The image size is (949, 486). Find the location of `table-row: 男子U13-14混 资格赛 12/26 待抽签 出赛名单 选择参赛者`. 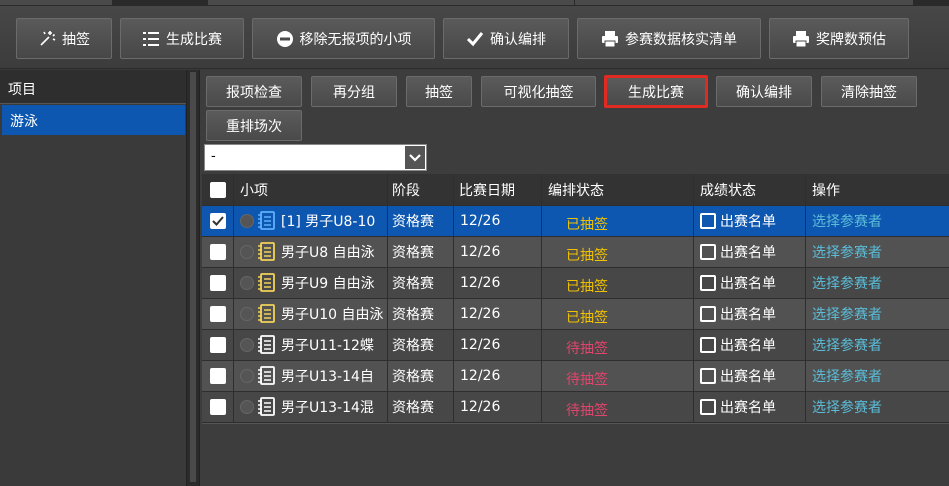

table-row: 男子U13-14混 资格赛 12/26 待抽签 出赛名单 选择参赛者 is located at coordinates (575, 407).